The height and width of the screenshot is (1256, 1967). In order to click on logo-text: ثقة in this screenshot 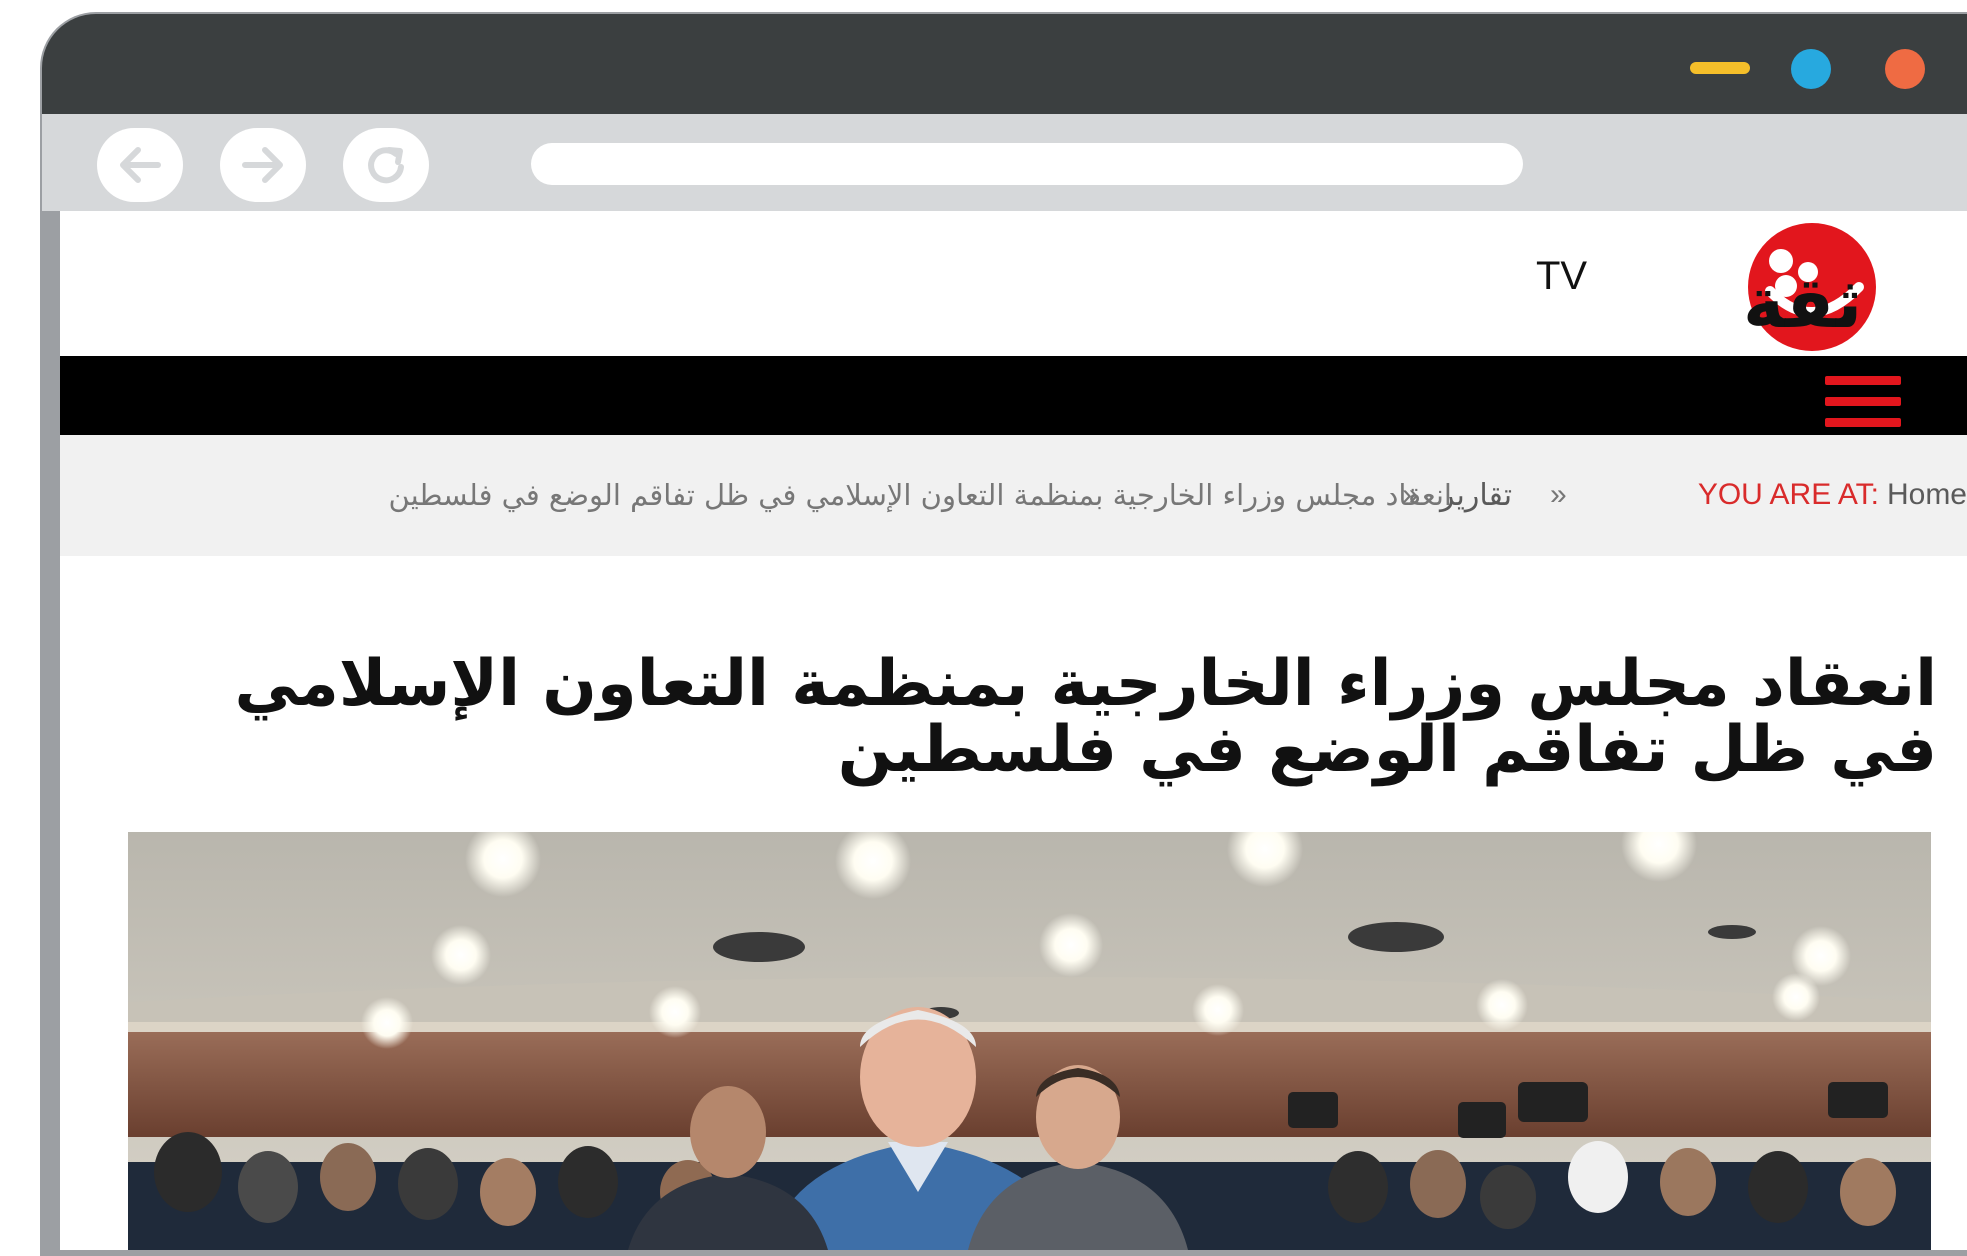, I will do `click(1802, 303)`.